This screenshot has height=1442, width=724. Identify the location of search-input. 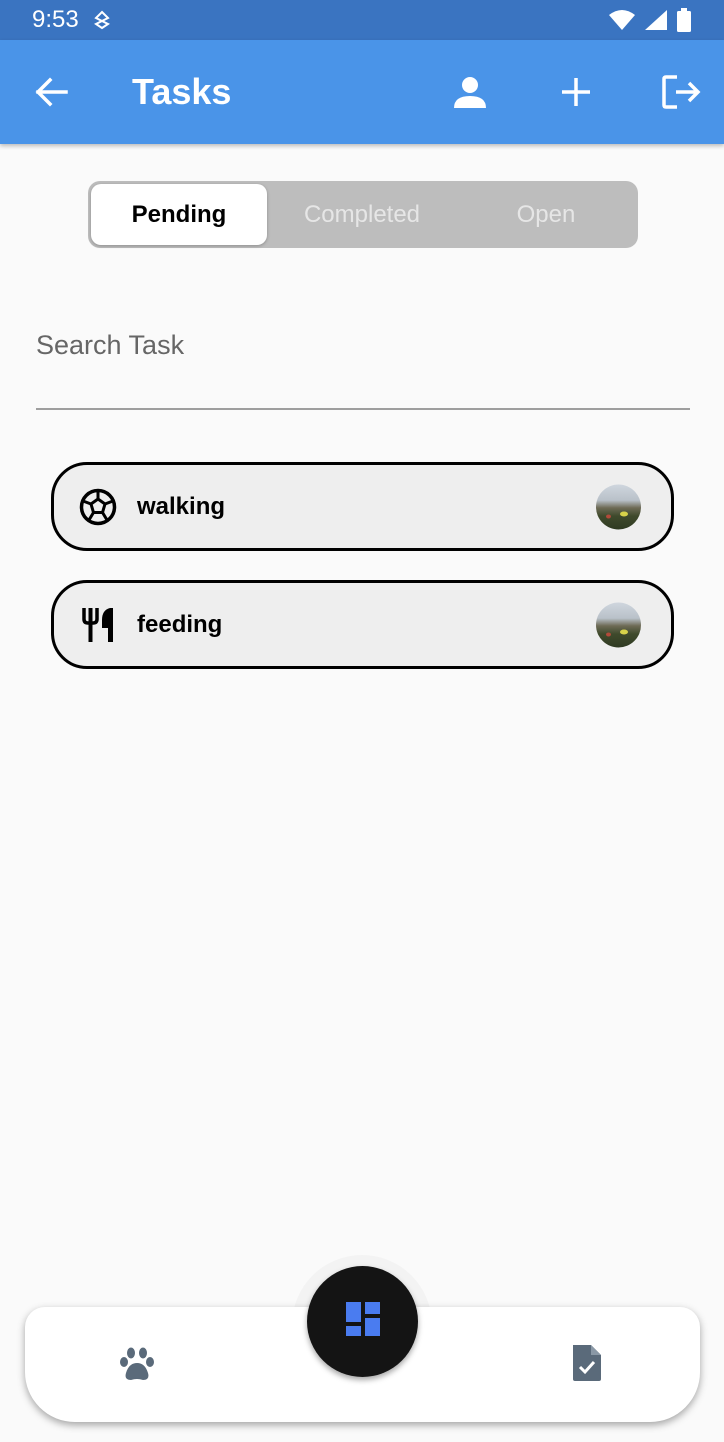
(363, 345).